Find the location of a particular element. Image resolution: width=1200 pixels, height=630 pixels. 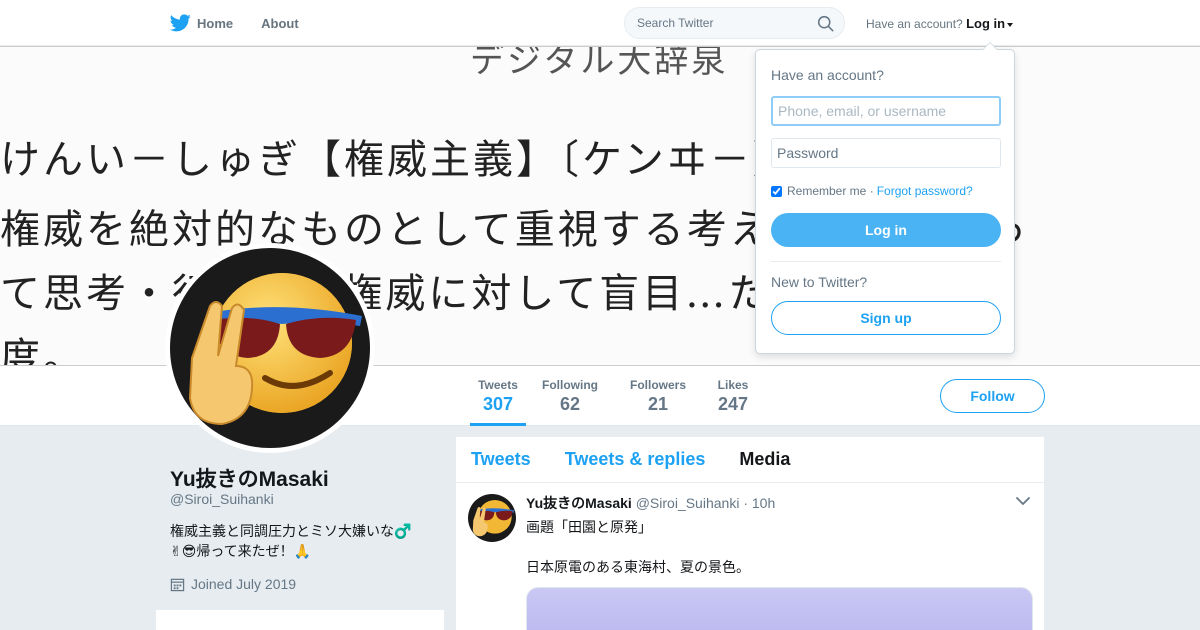

chevron-down-icon is located at coordinates (1023, 501).